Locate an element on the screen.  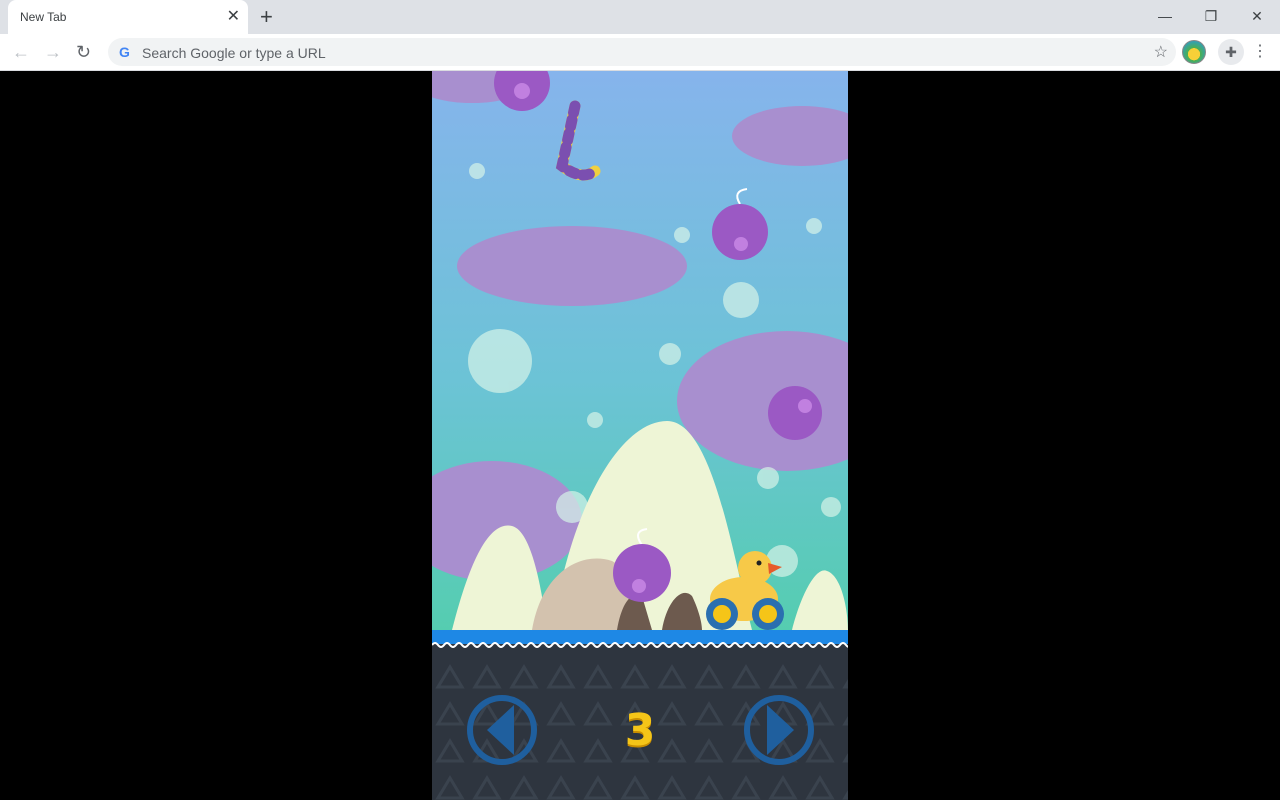
plus-icon: + is located at coordinates (266, 17).